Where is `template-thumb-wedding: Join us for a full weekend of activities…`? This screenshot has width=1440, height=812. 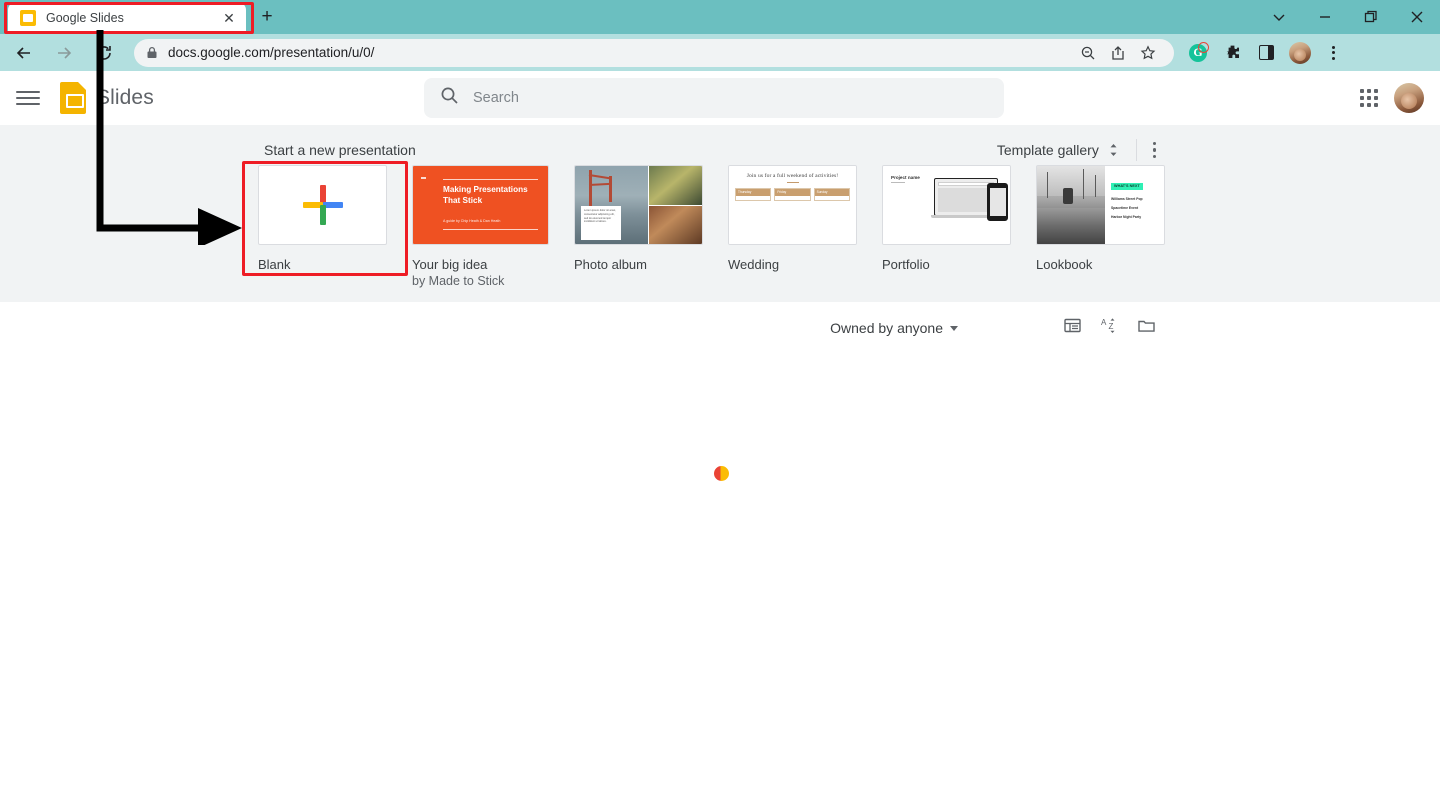 template-thumb-wedding: Join us for a full weekend of activities… is located at coordinates (792, 205).